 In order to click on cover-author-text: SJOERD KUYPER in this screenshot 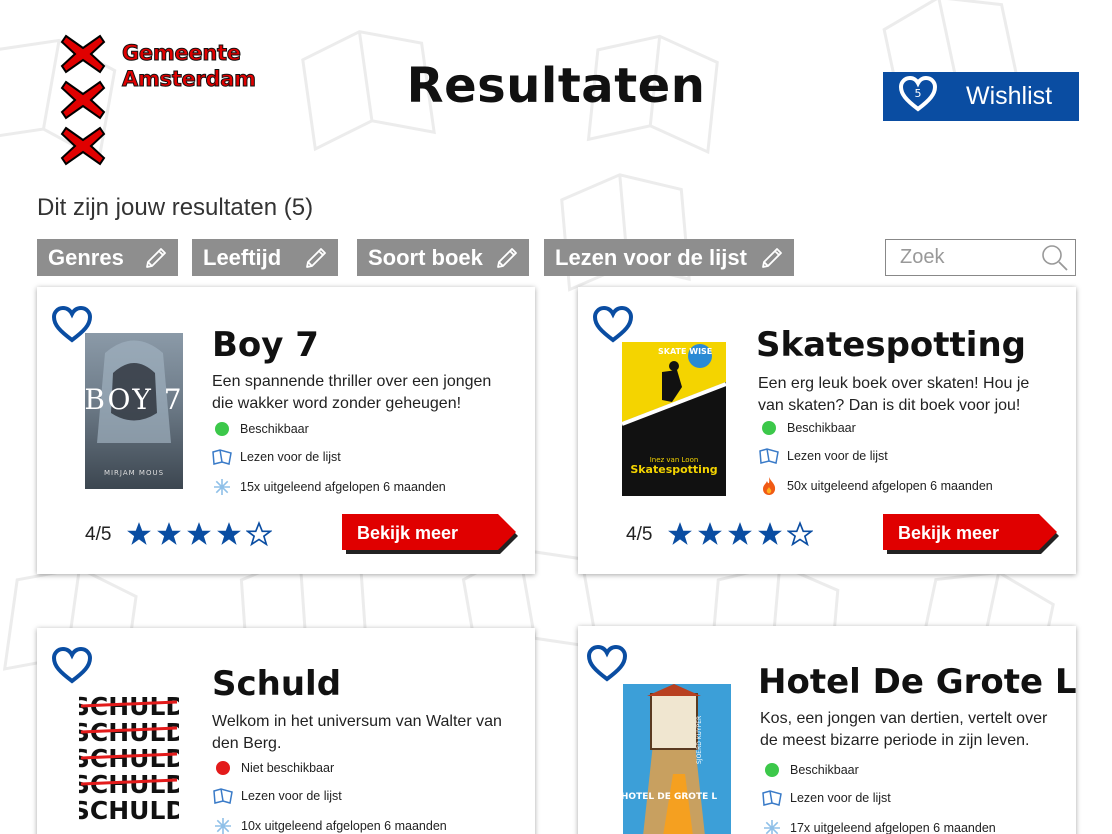, I will do `click(699, 740)`.